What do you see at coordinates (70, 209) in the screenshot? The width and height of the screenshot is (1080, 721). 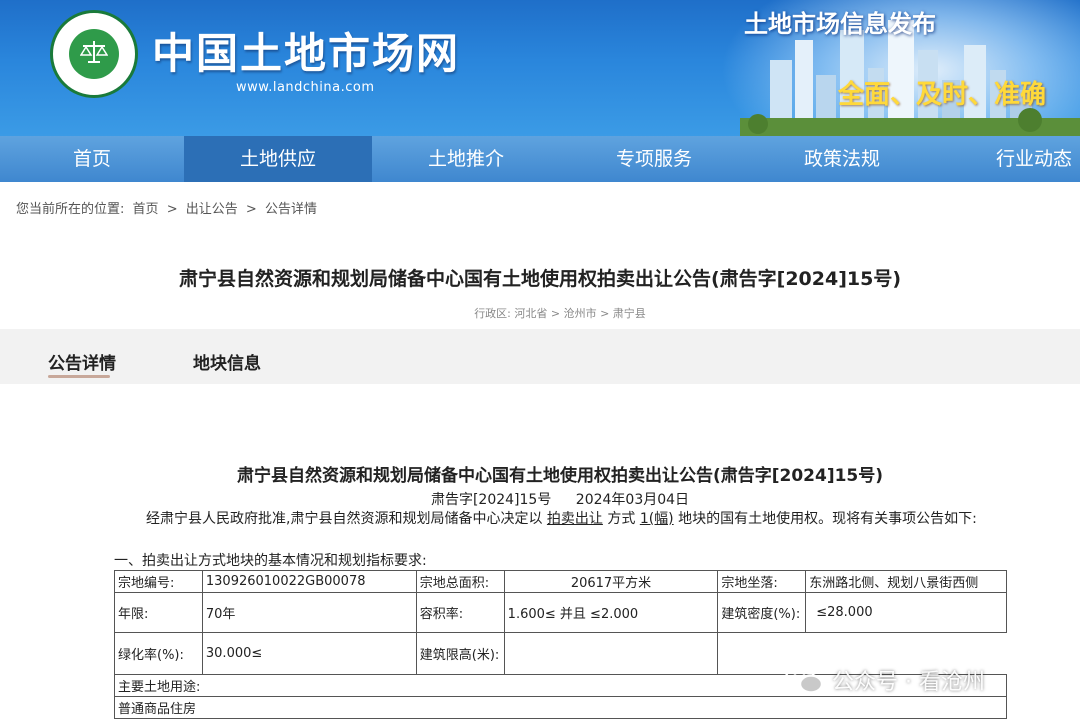 I see `breadcrumb-prefix: 您当前所在的位置:` at bounding box center [70, 209].